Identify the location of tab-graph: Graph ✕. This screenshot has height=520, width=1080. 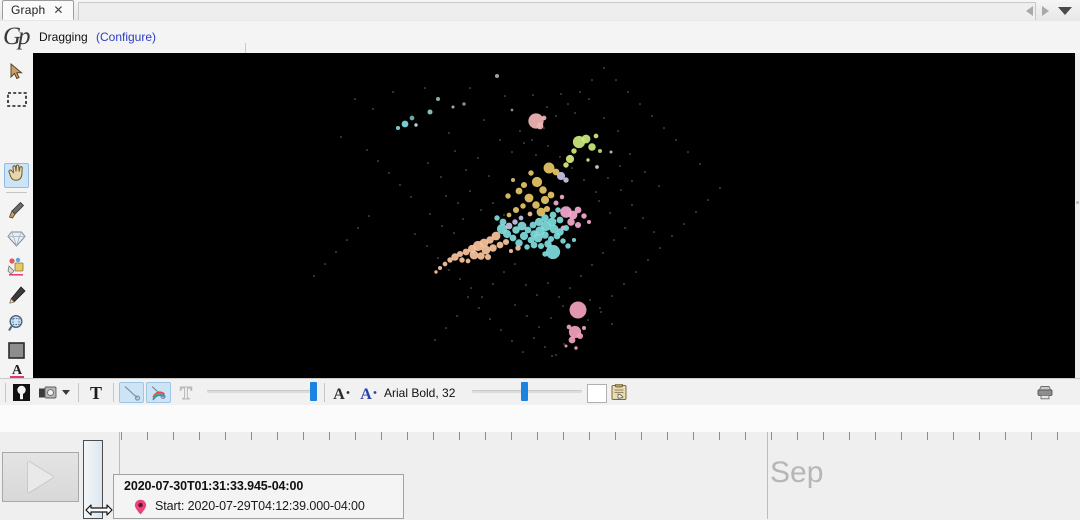
(38, 10).